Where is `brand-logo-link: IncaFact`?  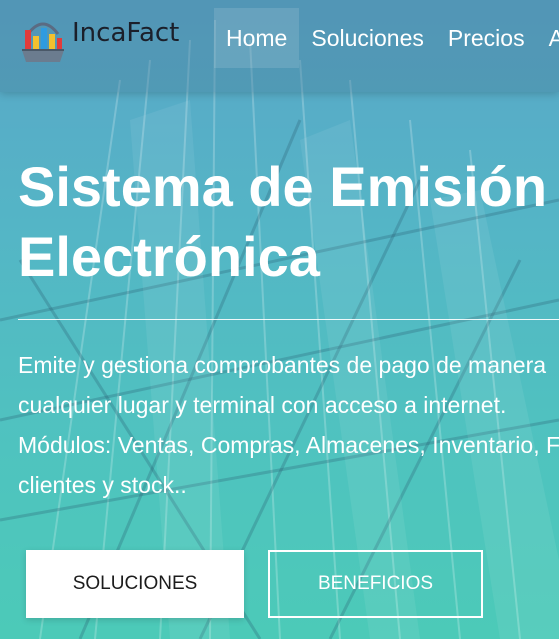 brand-logo-link: IncaFact is located at coordinates (97, 39).